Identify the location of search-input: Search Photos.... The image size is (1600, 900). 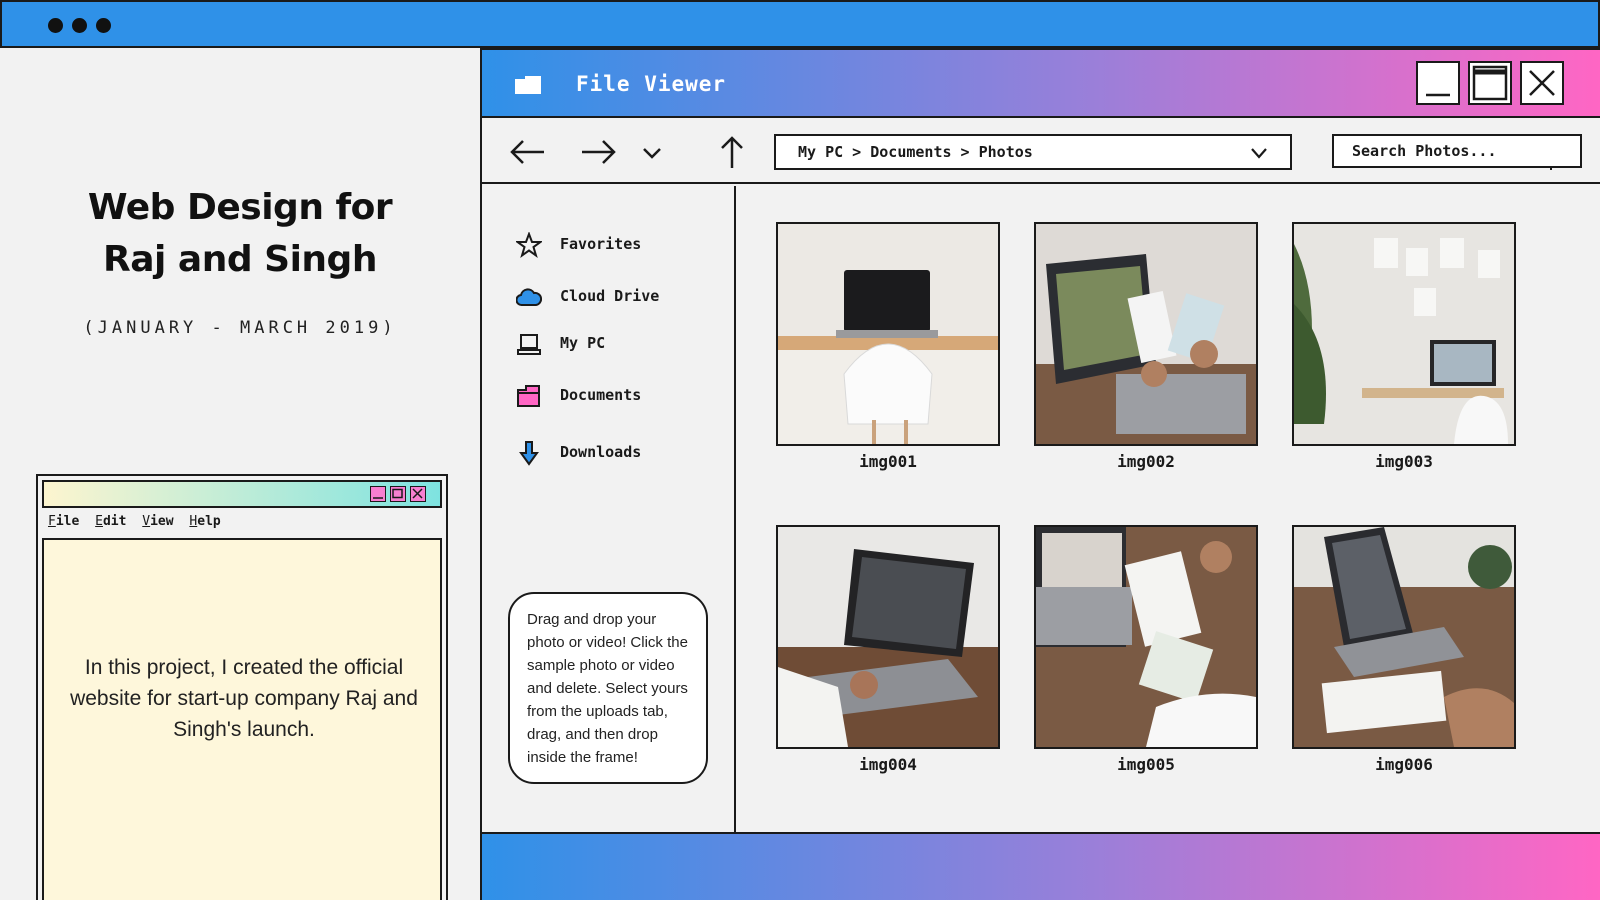
(1457, 151).